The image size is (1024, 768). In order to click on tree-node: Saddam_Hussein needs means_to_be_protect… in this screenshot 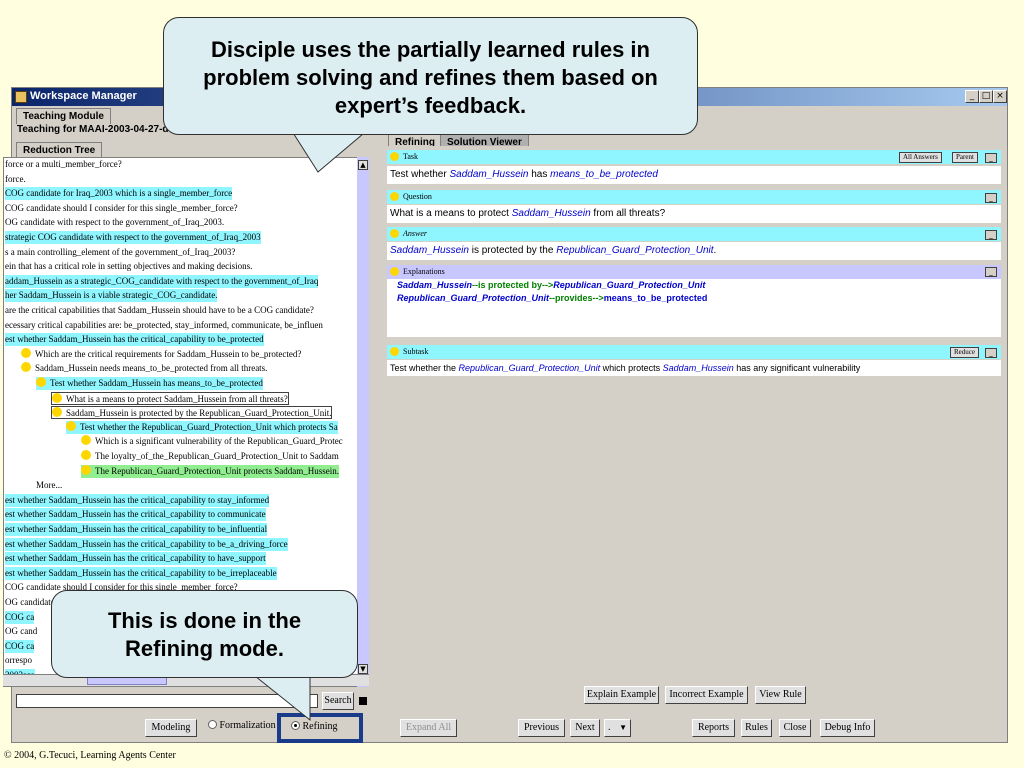, I will do `click(144, 368)`.